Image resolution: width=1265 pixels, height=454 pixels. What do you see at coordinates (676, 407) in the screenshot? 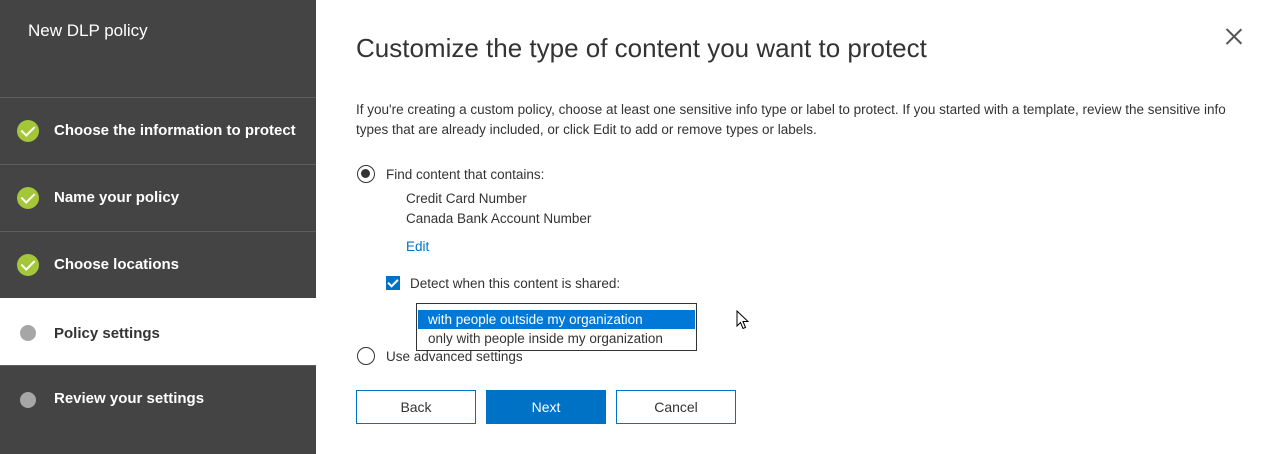
I see `cancel-button: Cancel` at bounding box center [676, 407].